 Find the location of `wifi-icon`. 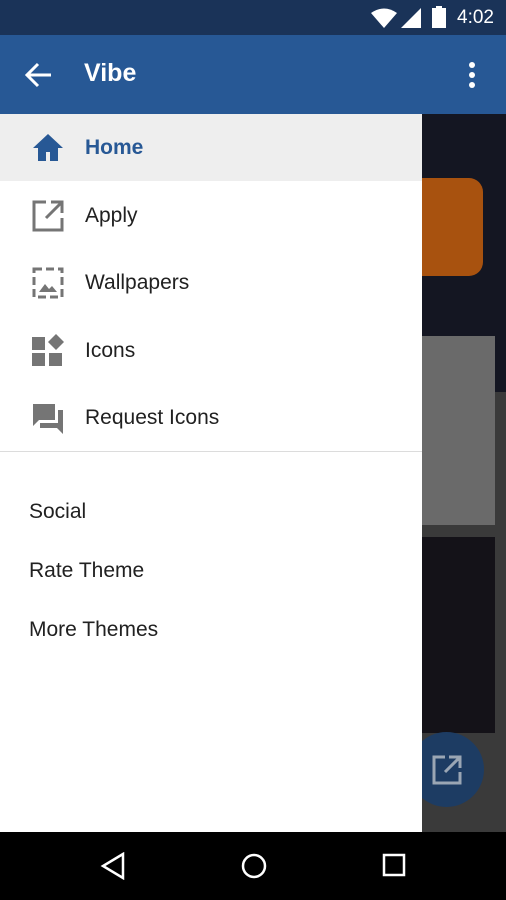

wifi-icon is located at coordinates (384, 18).